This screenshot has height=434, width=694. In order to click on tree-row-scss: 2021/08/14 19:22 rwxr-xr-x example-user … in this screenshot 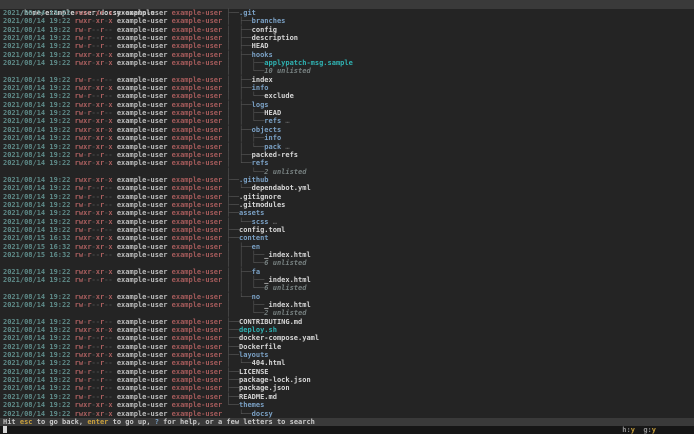, I will do `click(347, 222)`.